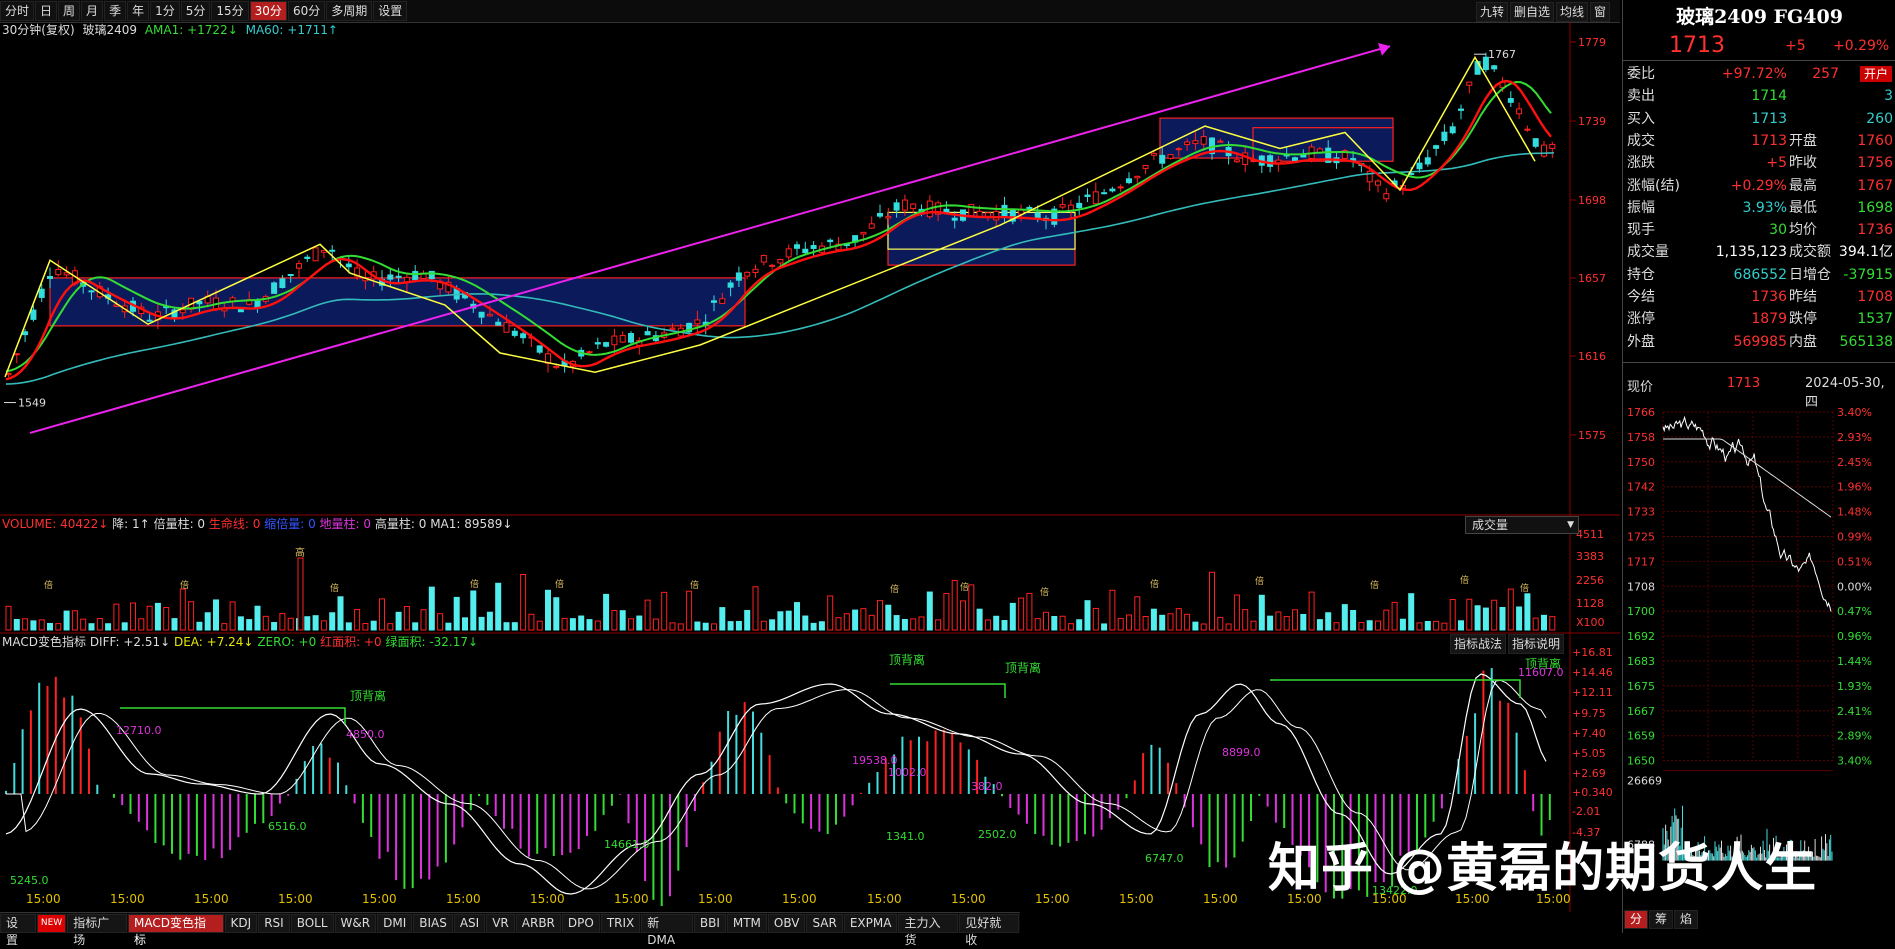 The image size is (1895, 949). Describe the element at coordinates (1759, 60) in the screenshot. I see `divider` at that location.